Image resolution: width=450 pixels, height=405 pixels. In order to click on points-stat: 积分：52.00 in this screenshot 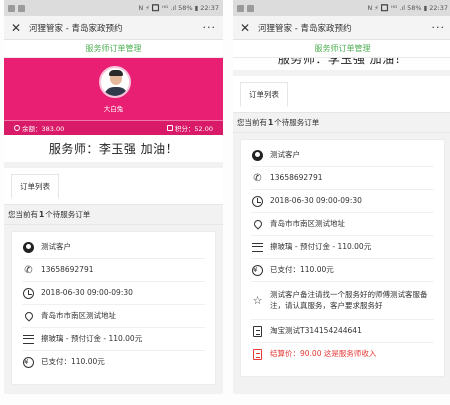, I will do `click(189, 128)`.